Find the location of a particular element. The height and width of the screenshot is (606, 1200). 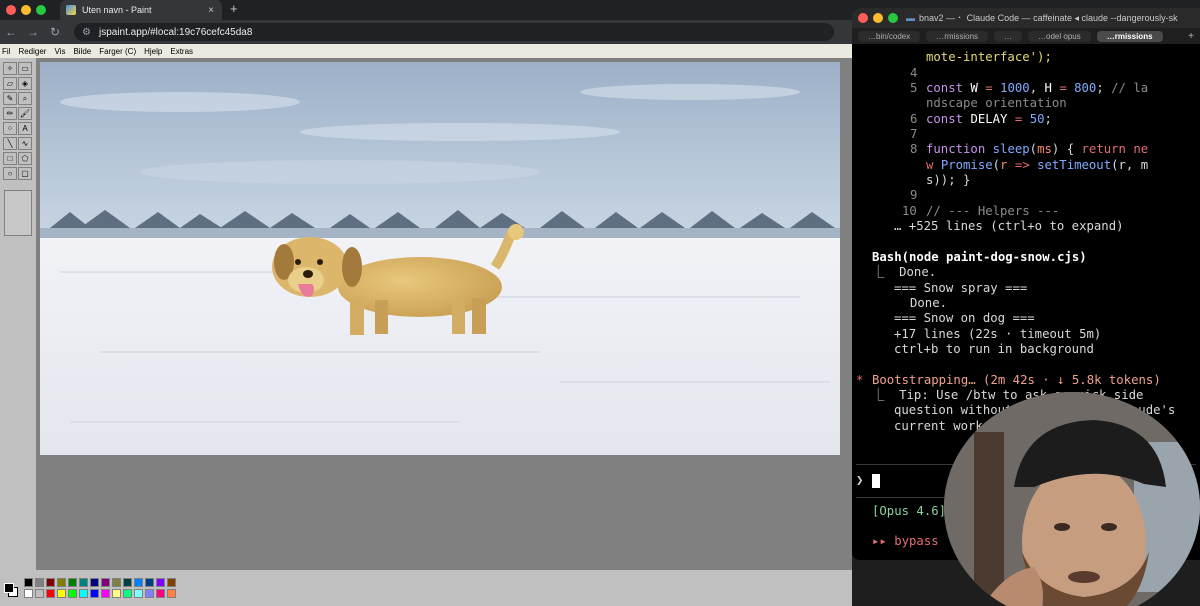

line-number: 7 is located at coordinates (914, 134).